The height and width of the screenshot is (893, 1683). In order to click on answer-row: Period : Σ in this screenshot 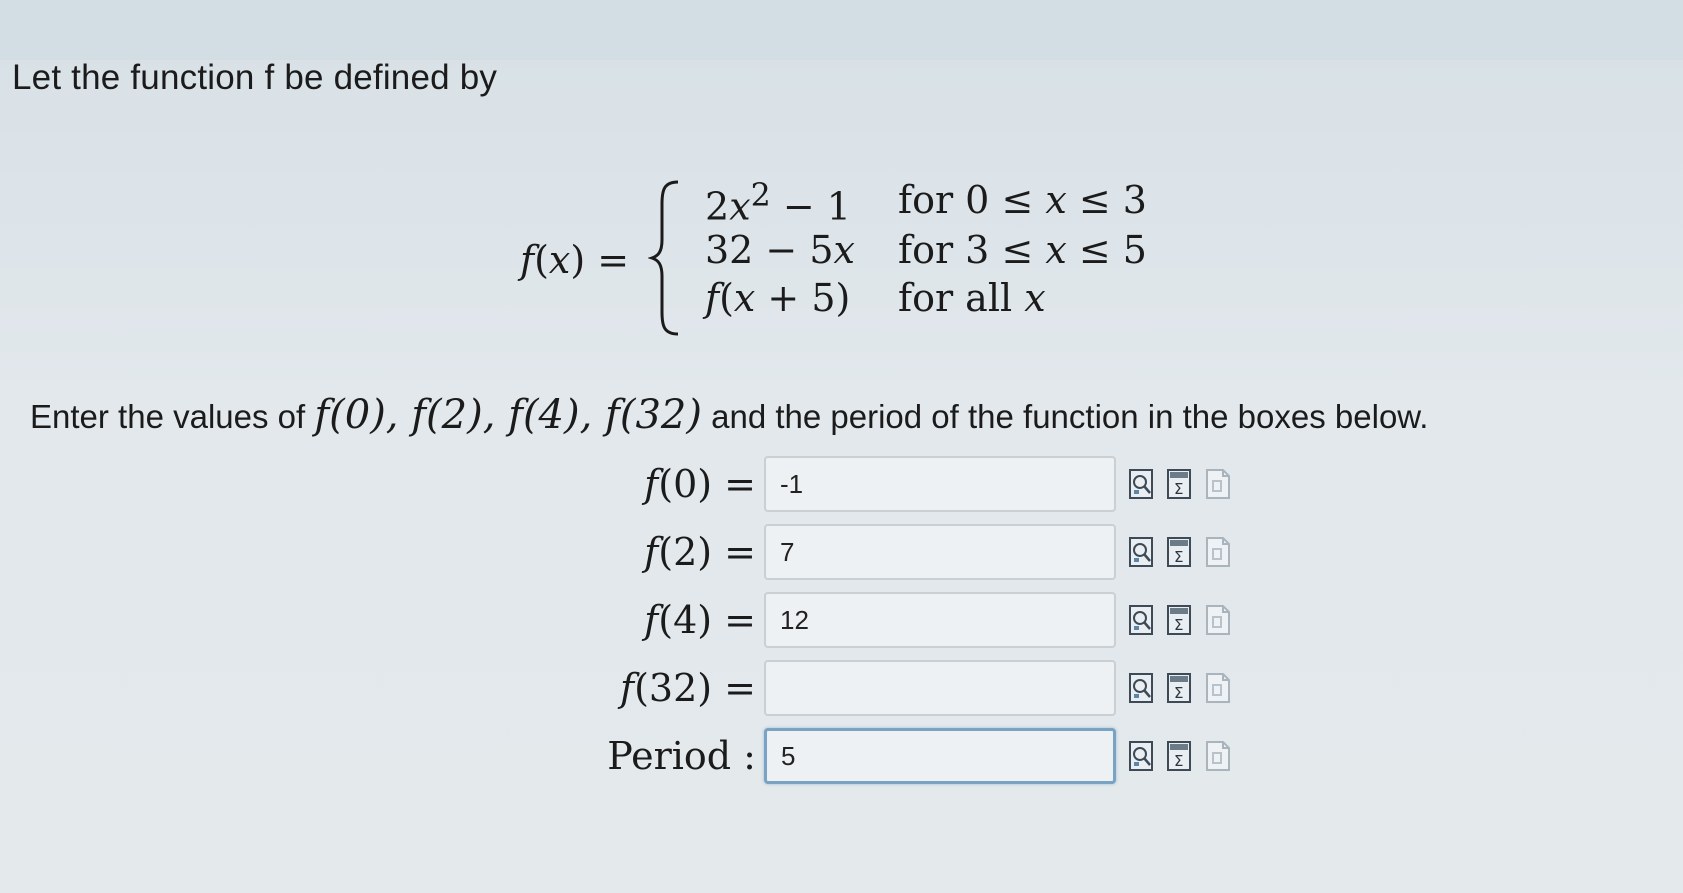, I will do `click(841, 758)`.